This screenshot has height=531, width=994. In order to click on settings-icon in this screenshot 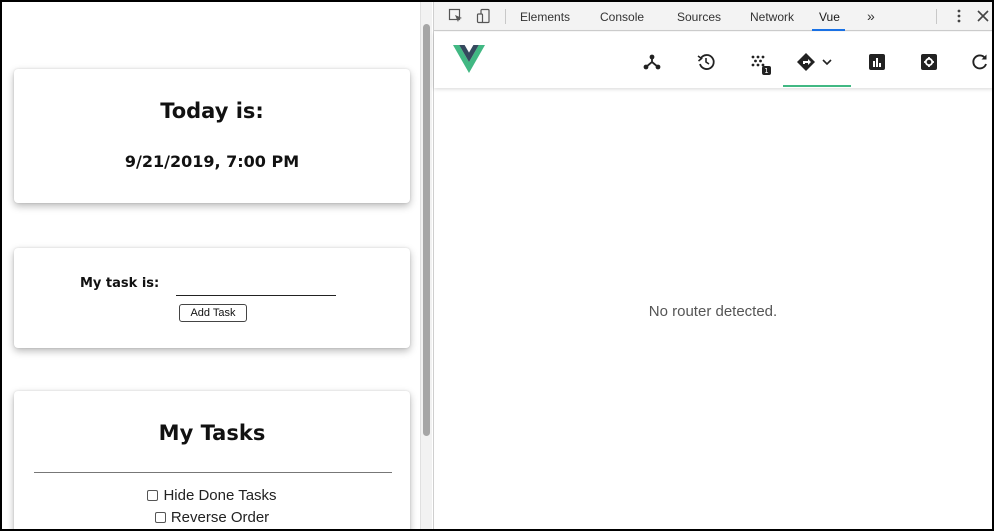, I will do `click(929, 62)`.